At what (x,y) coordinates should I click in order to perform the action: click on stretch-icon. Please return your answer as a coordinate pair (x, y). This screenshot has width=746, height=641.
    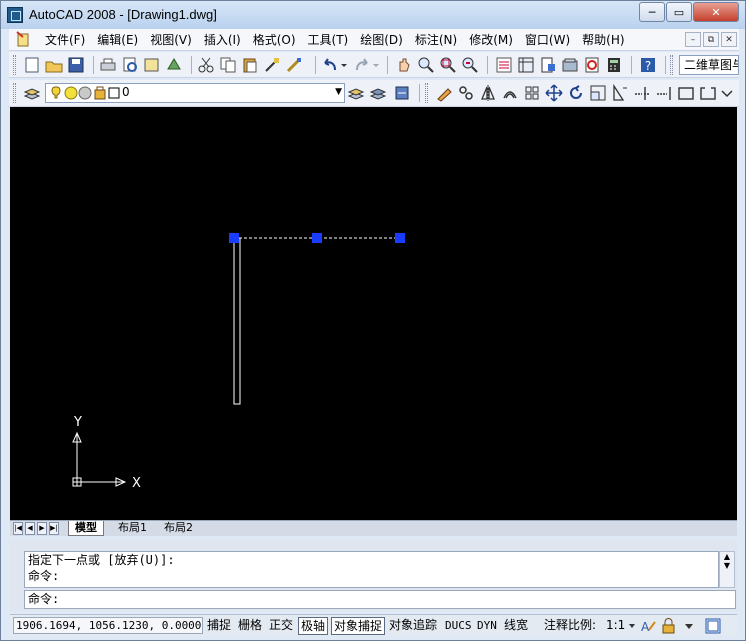
    Looking at the image, I should click on (620, 93).